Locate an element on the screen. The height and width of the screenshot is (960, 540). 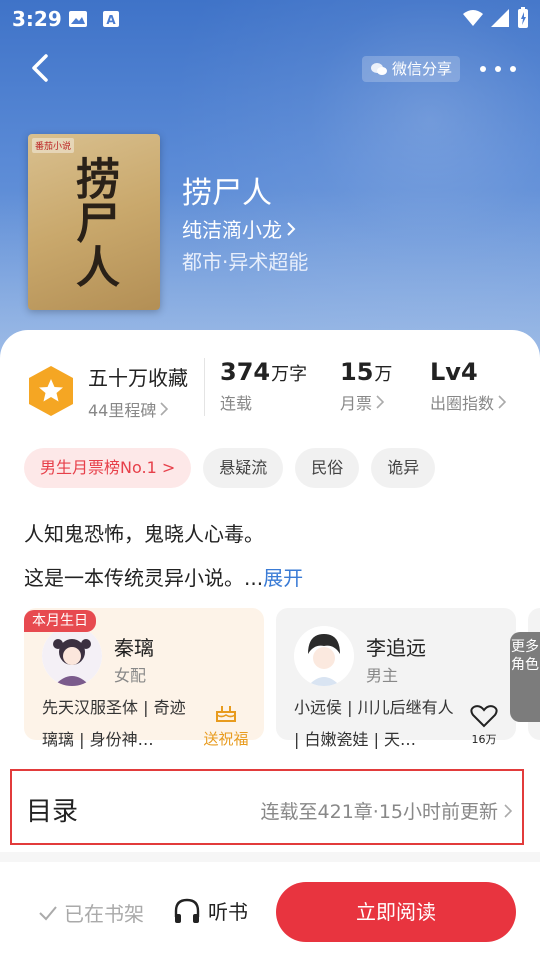
tag-list: 男生月票榜No.1 > 悬疑流 民俗 诡异 is located at coordinates (230, 468).